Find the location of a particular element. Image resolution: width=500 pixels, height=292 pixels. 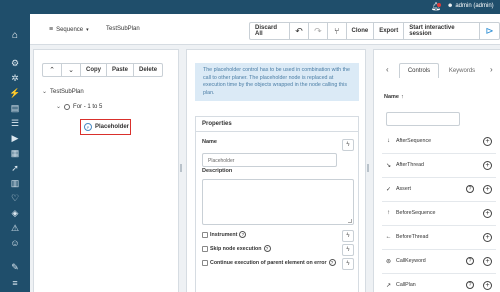

continue-checkbox is located at coordinates (205, 262).